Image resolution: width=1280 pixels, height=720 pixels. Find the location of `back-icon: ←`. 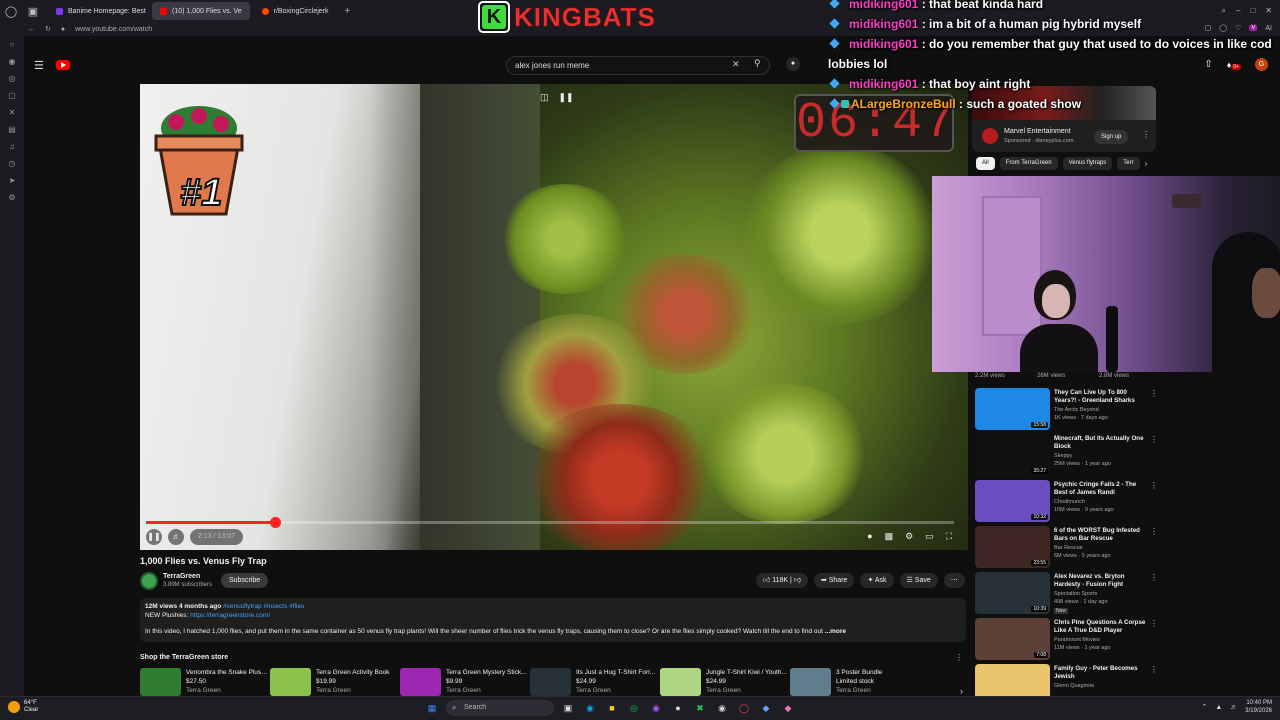

back-icon: ← is located at coordinates (31, 29).